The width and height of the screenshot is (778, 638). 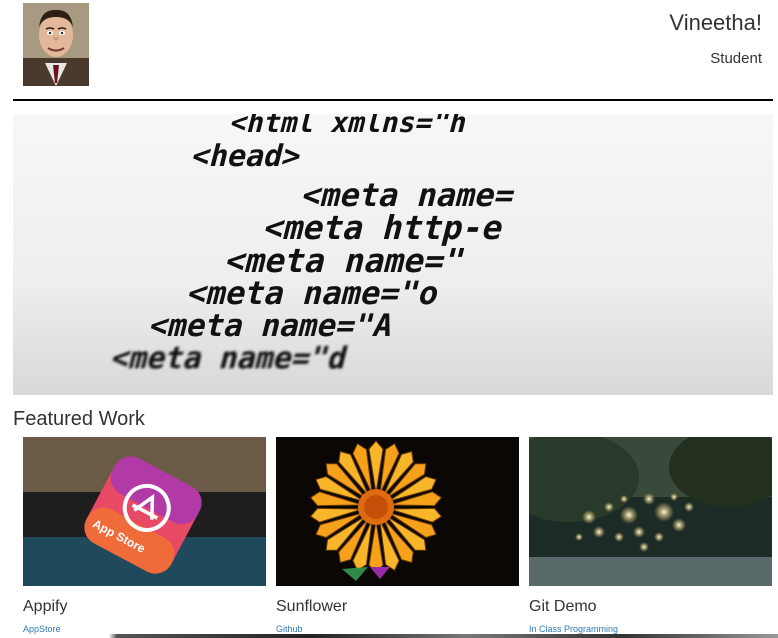 I want to click on code-line: <html xmlns="h, so click(x=349, y=126).